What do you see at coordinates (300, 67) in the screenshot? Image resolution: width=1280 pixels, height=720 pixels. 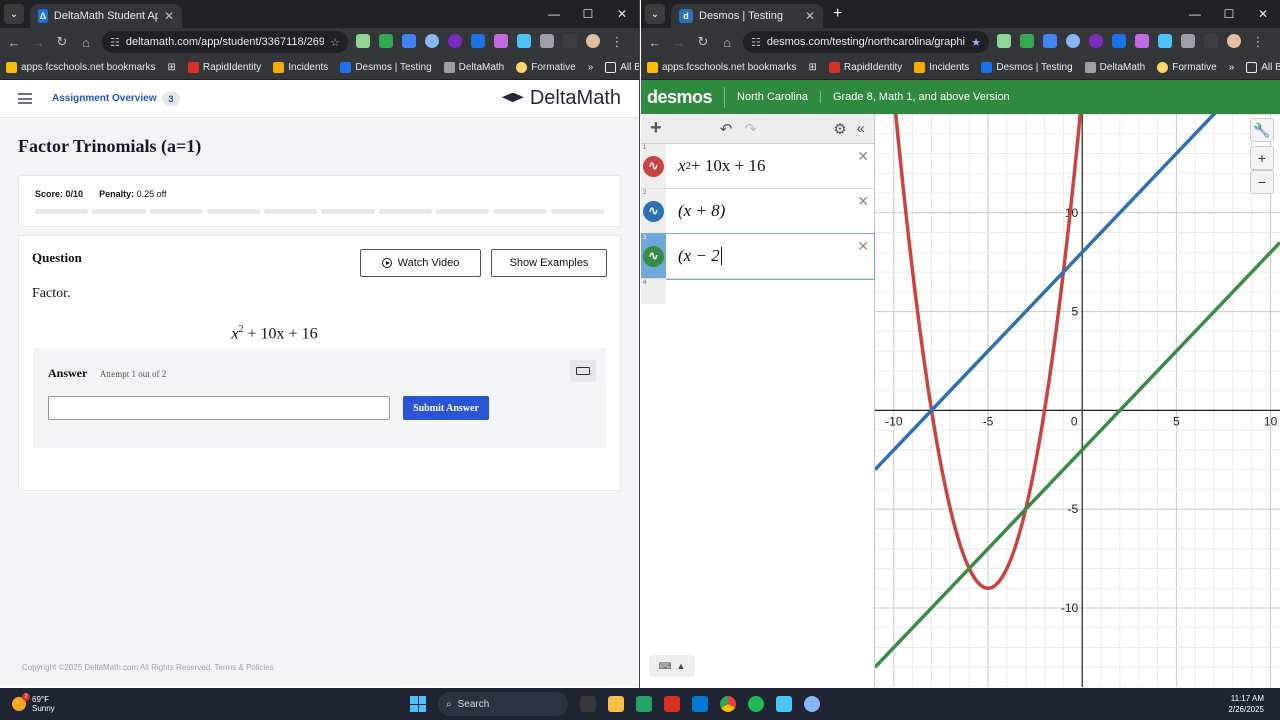 I see `bookmark-item: Incidents` at bounding box center [300, 67].